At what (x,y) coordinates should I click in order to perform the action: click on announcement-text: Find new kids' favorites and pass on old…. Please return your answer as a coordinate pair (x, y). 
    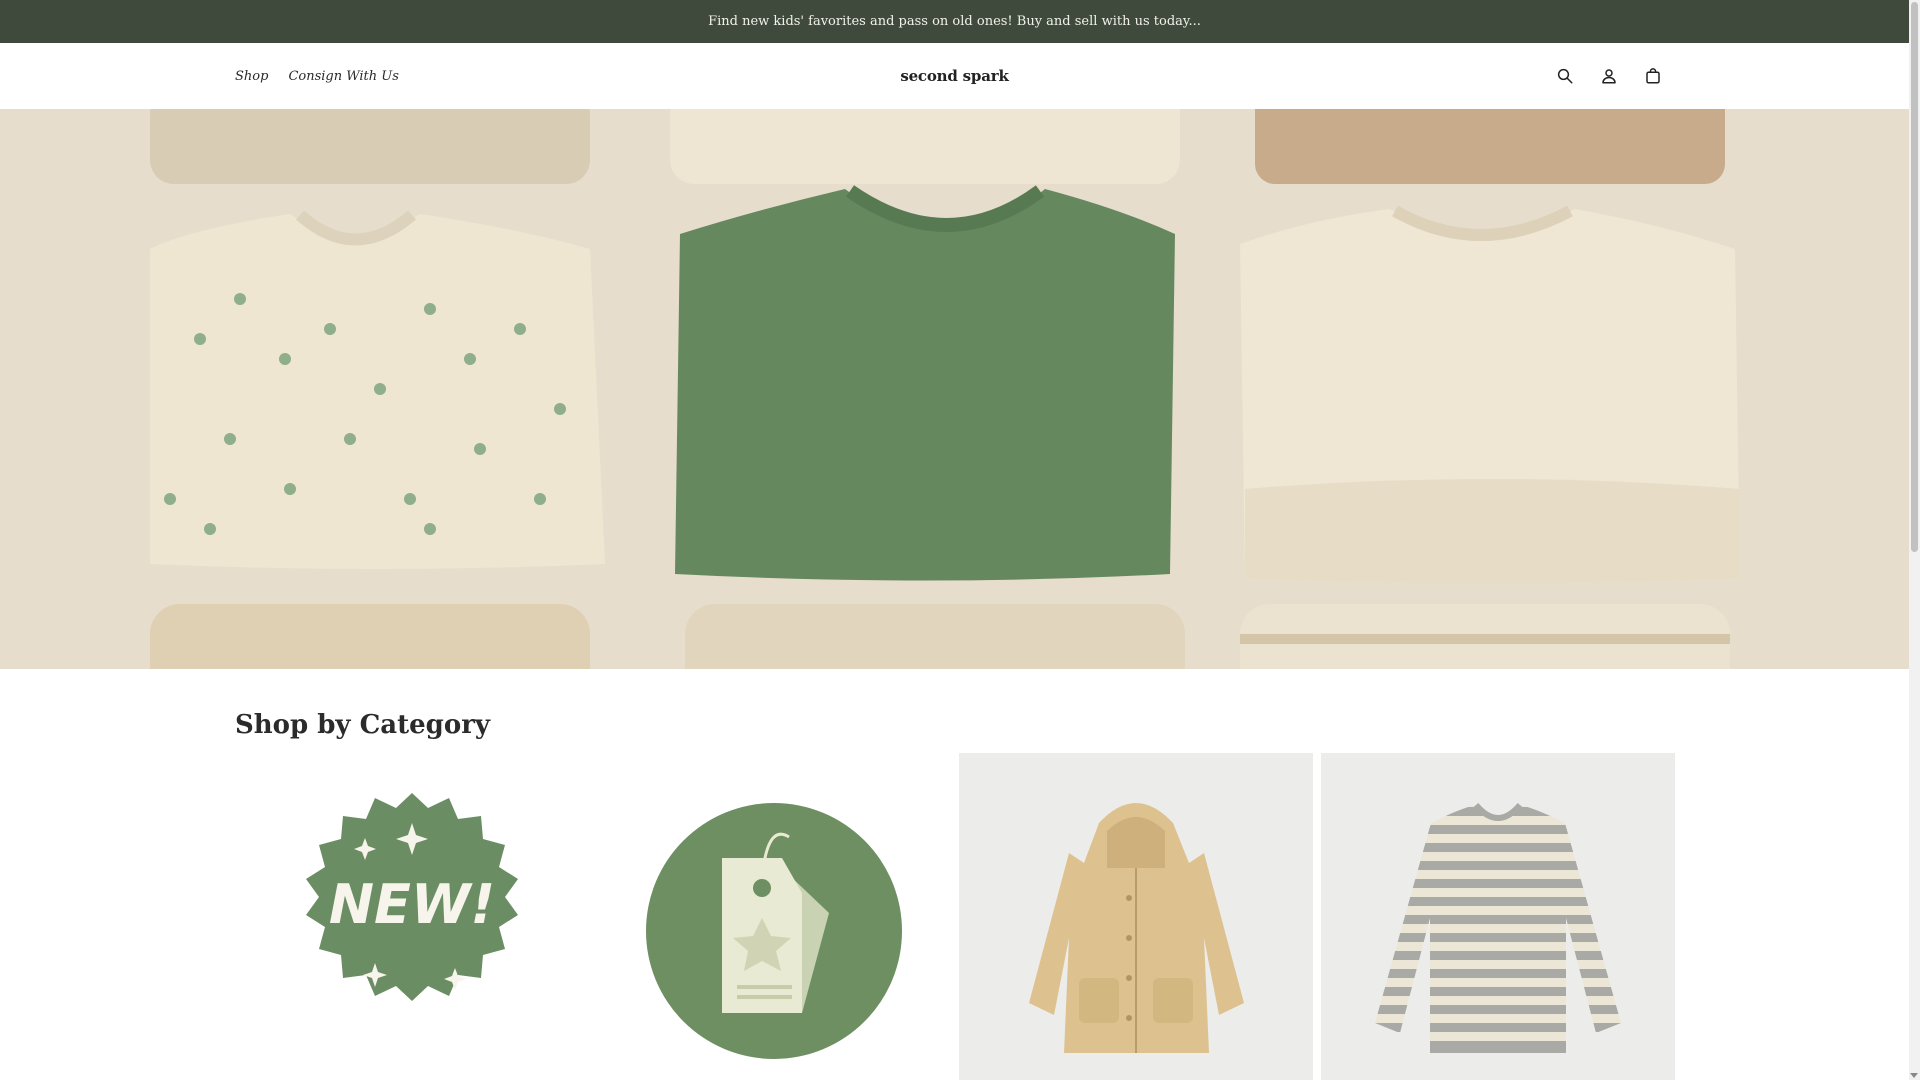
    Looking at the image, I should click on (954, 21).